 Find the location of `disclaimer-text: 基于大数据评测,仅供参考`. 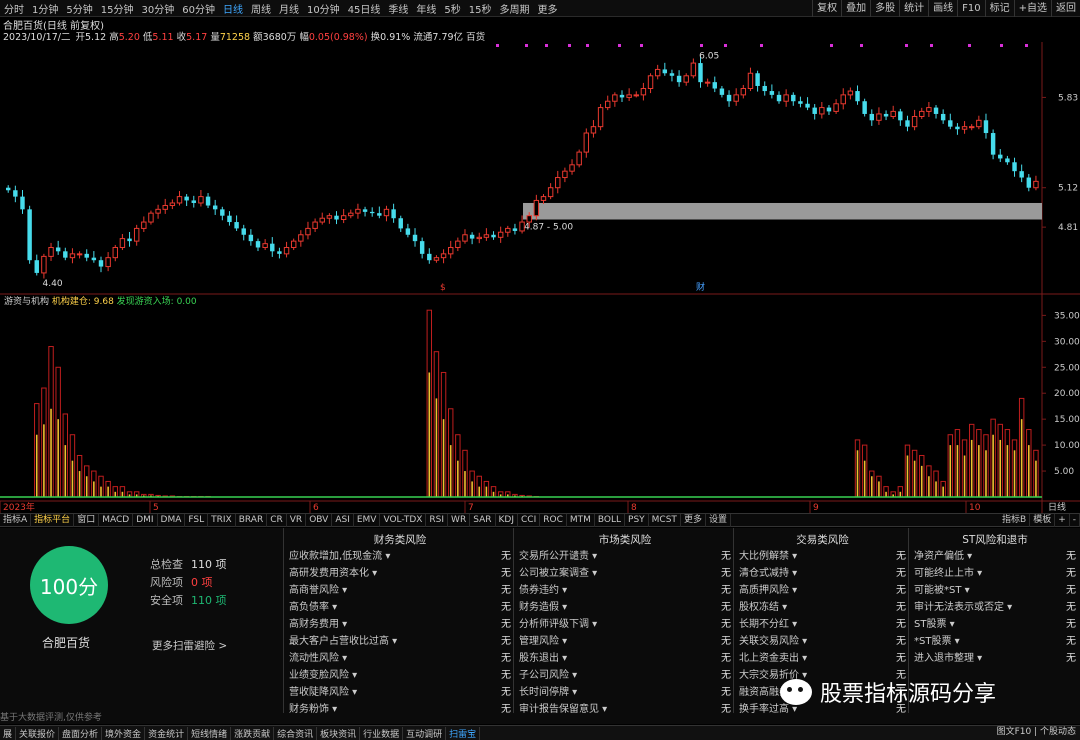

disclaimer-text: 基于大数据评测,仅供参考 is located at coordinates (51, 718).